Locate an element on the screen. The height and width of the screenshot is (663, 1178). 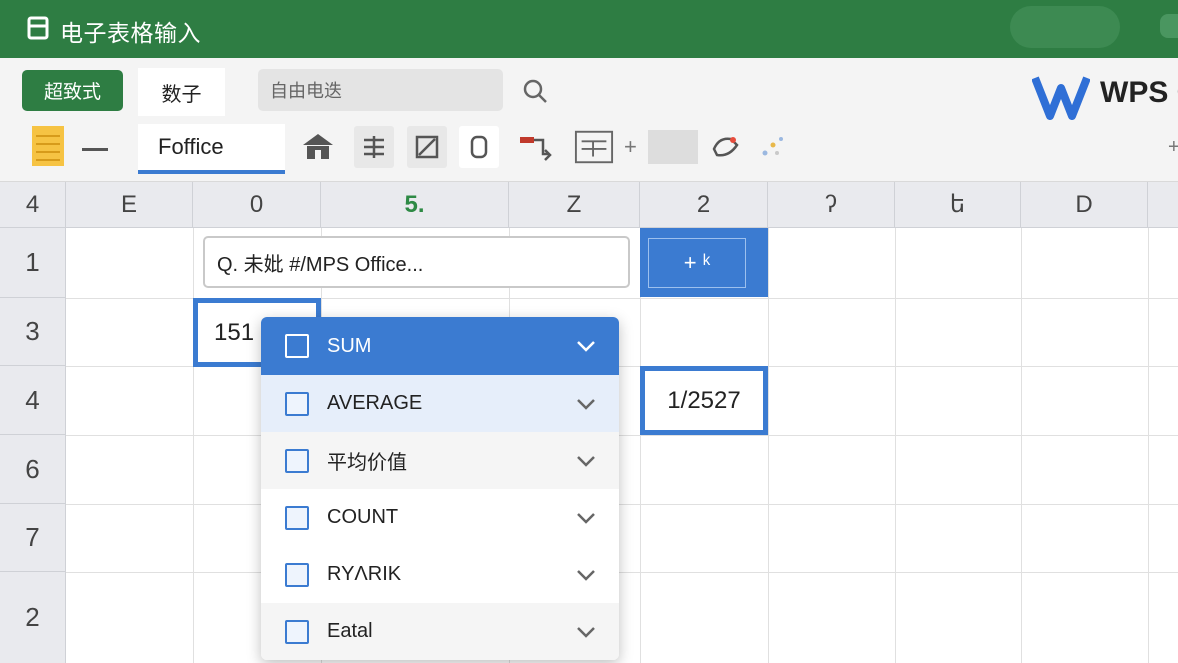
wps-logo-icon is located at coordinates (1061, 98).